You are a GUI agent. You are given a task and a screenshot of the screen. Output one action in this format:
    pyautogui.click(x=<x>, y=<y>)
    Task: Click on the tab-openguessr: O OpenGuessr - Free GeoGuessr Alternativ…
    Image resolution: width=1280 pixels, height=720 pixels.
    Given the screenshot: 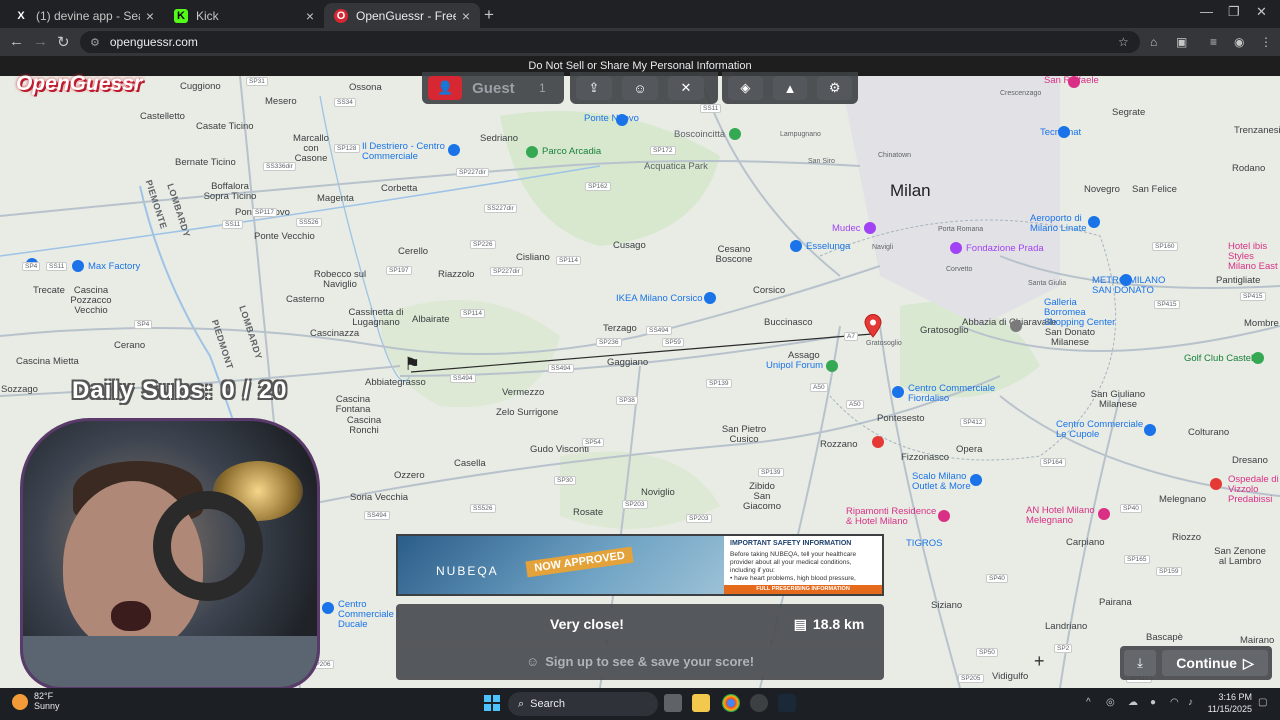 What is the action you would take?
    pyautogui.click(x=402, y=15)
    